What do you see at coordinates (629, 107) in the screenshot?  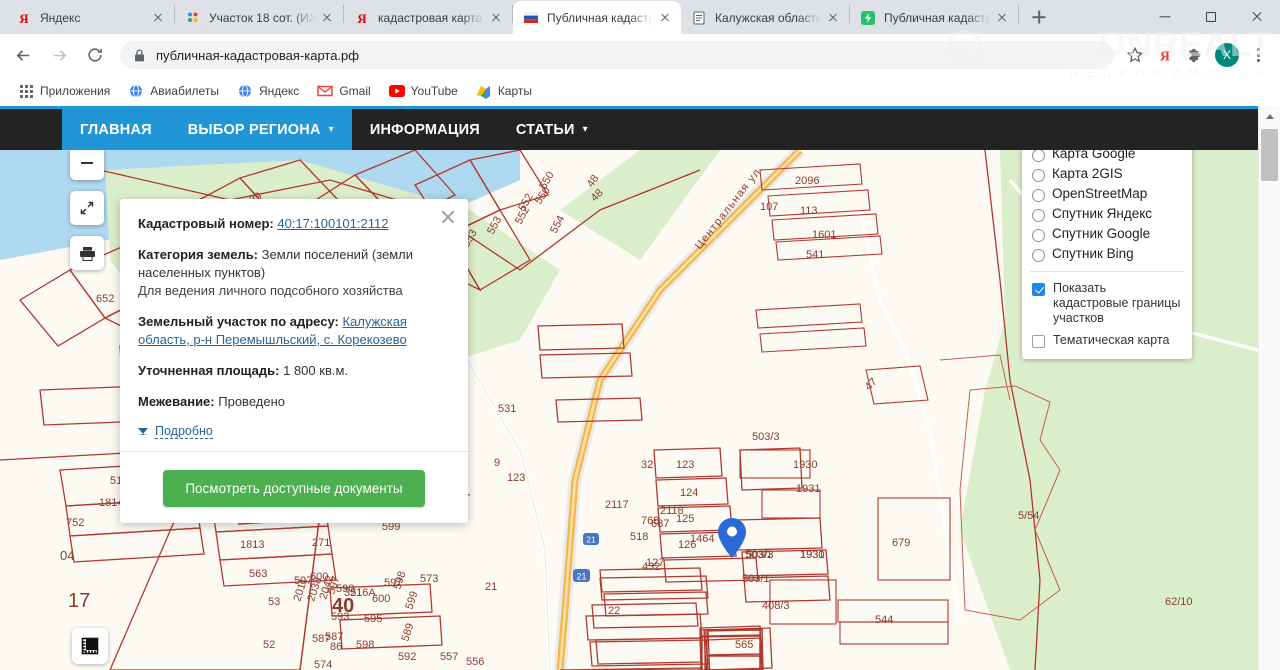 I see `accent-bar` at bounding box center [629, 107].